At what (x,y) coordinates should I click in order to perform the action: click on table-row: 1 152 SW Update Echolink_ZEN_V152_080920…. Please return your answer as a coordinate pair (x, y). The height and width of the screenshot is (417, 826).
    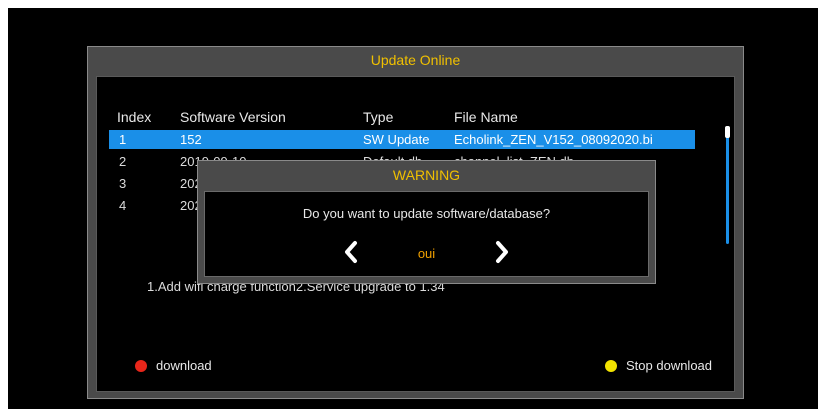
    Looking at the image, I should click on (402, 139).